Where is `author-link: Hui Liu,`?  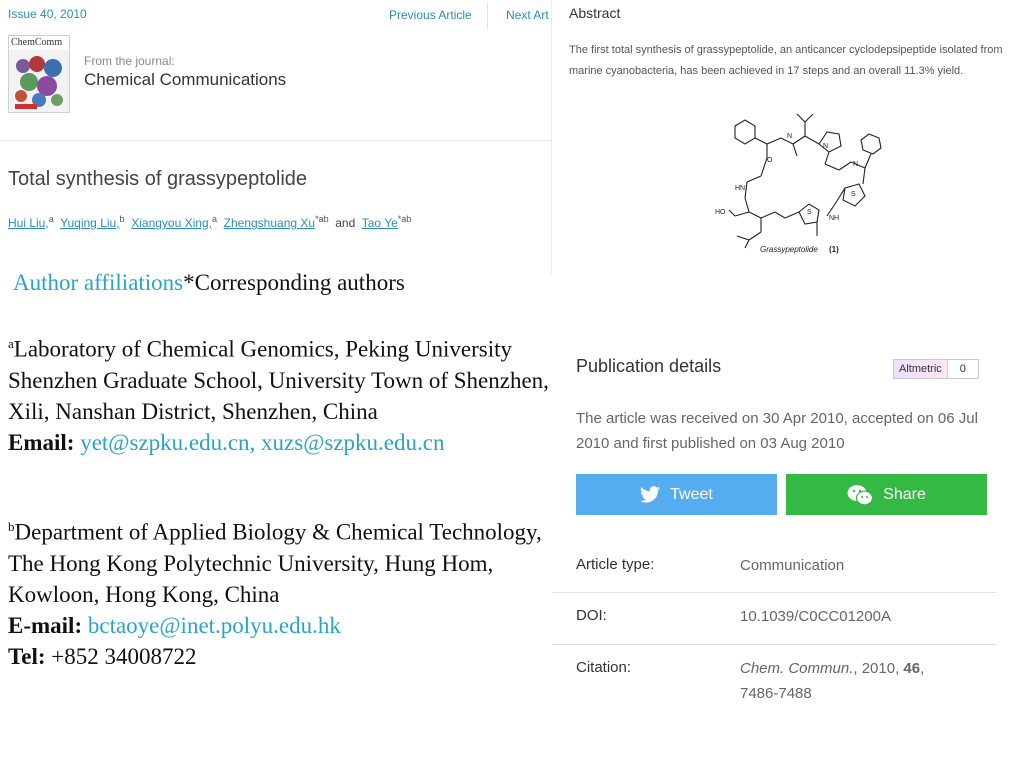
author-link: Hui Liu, is located at coordinates (28, 223).